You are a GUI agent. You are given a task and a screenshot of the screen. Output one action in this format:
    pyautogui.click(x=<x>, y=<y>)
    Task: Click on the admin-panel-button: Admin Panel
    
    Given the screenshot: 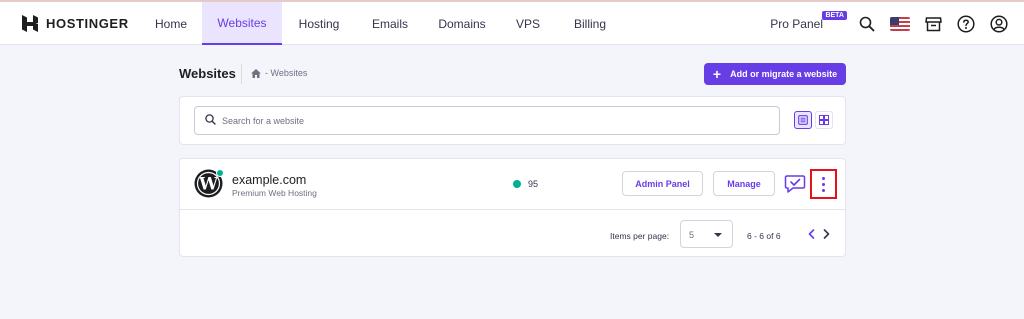 What is the action you would take?
    pyautogui.click(x=662, y=183)
    